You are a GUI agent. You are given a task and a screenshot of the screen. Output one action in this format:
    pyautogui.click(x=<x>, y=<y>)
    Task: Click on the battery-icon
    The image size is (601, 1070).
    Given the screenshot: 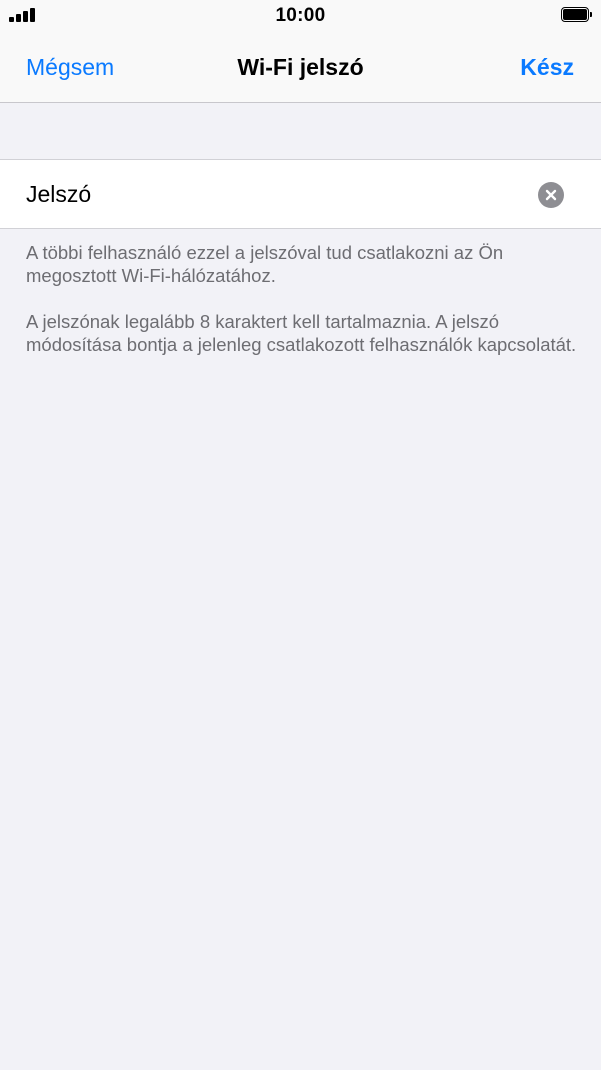 What is the action you would take?
    pyautogui.click(x=578, y=15)
    